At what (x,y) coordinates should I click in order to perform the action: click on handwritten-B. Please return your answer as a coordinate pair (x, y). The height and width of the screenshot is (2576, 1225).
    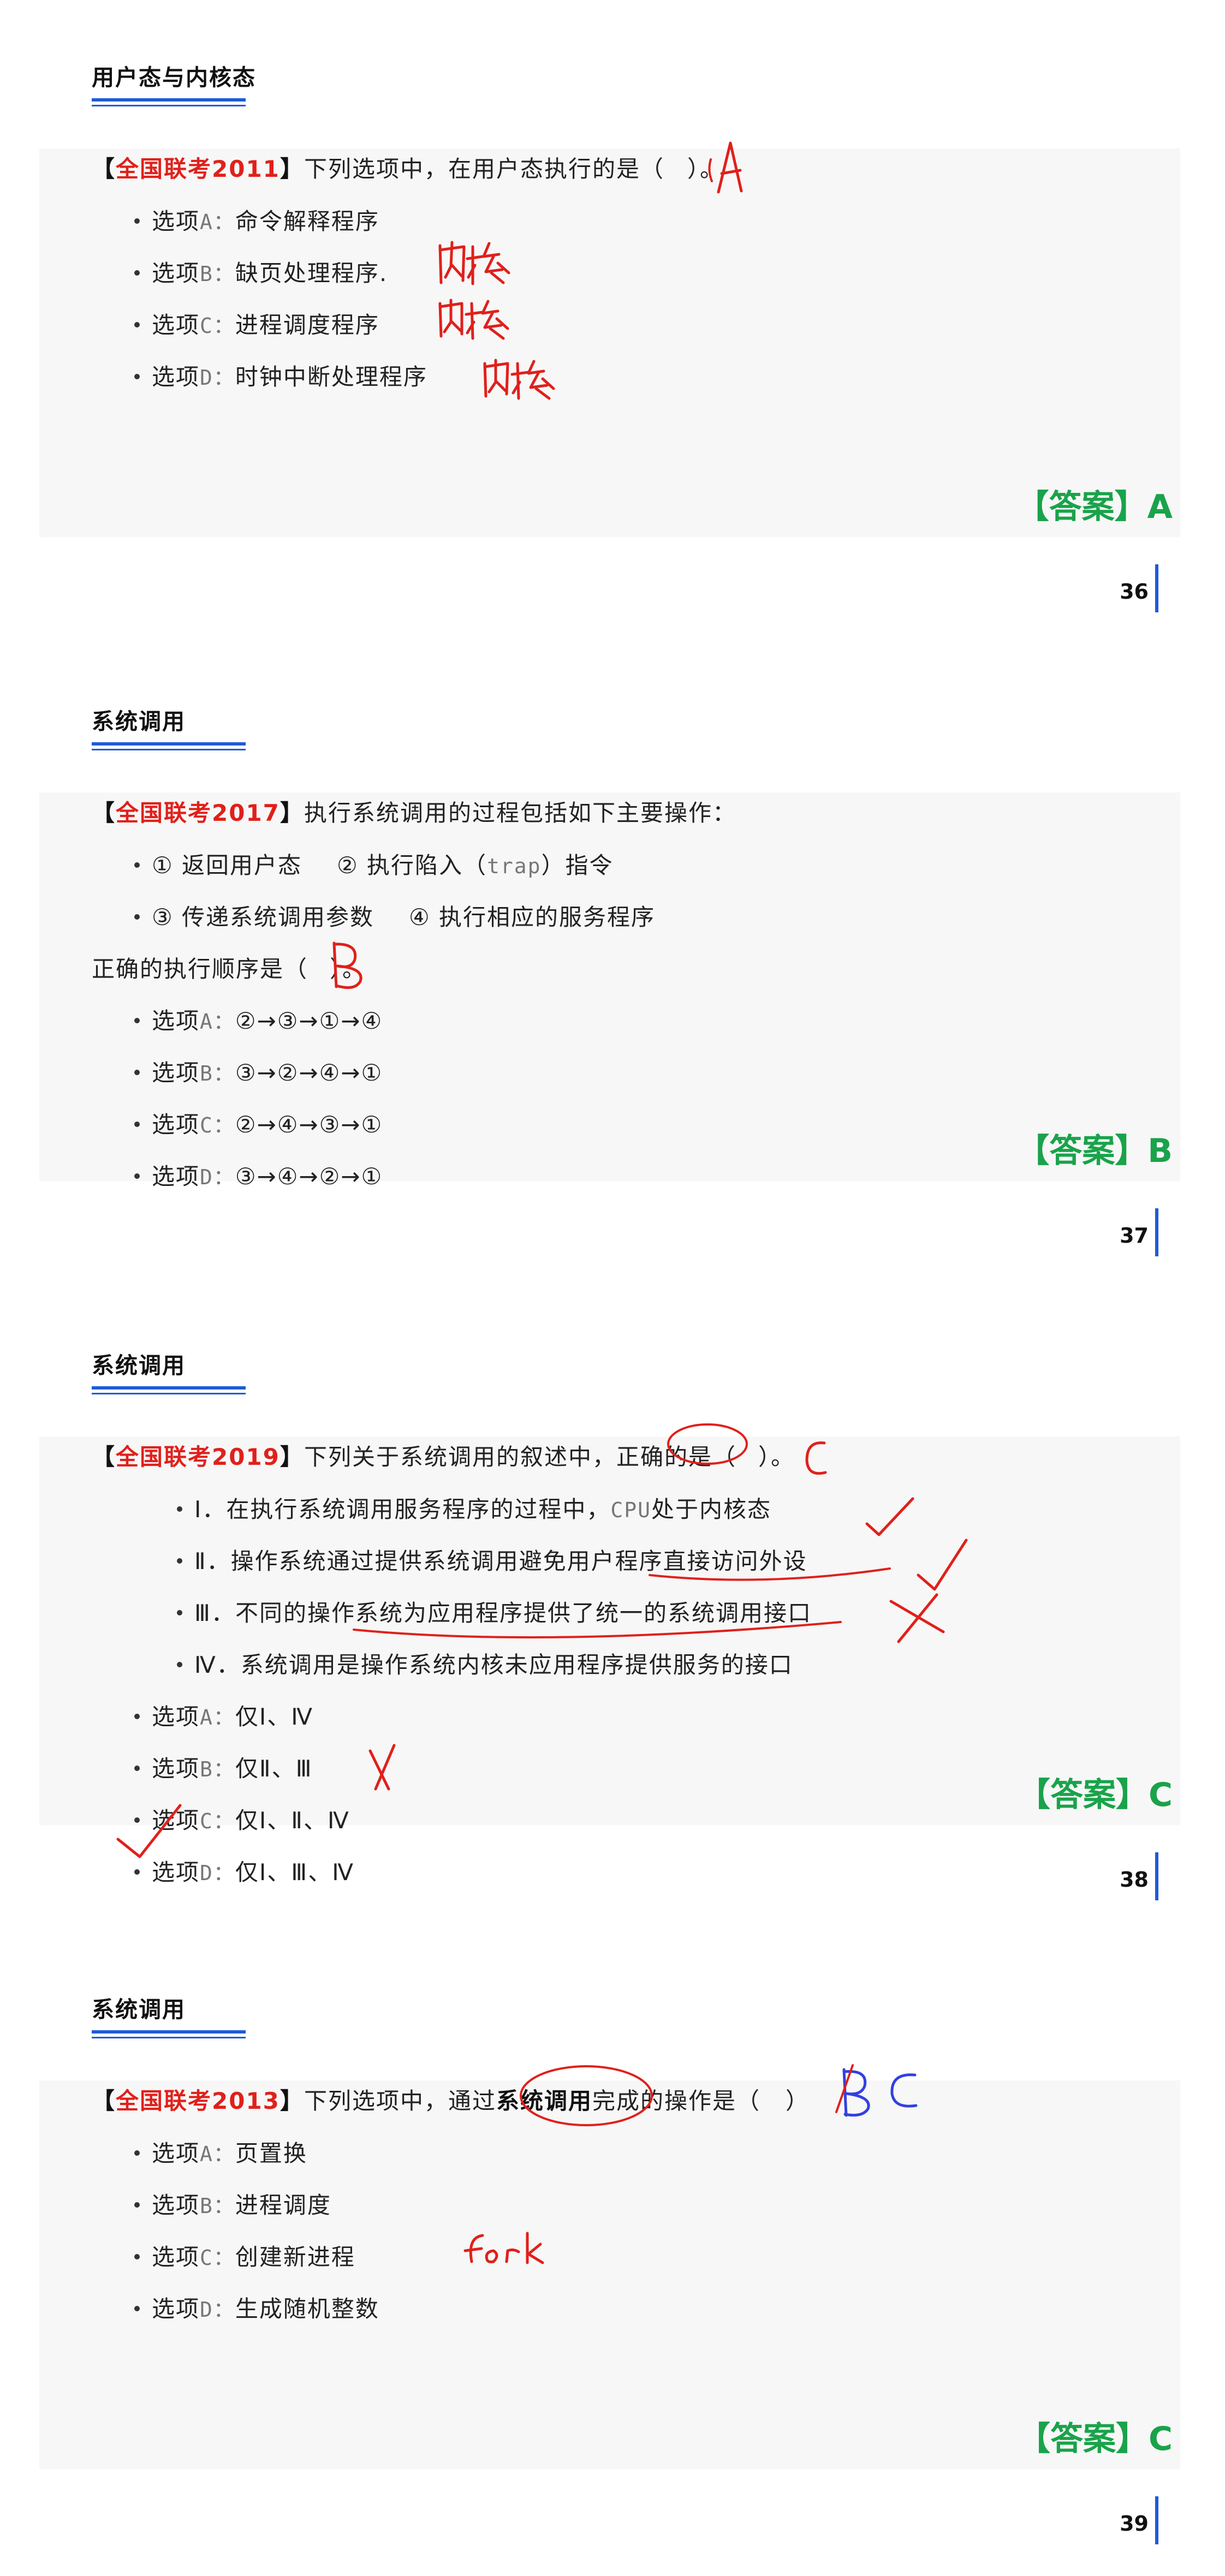
    Looking at the image, I should click on (347, 965).